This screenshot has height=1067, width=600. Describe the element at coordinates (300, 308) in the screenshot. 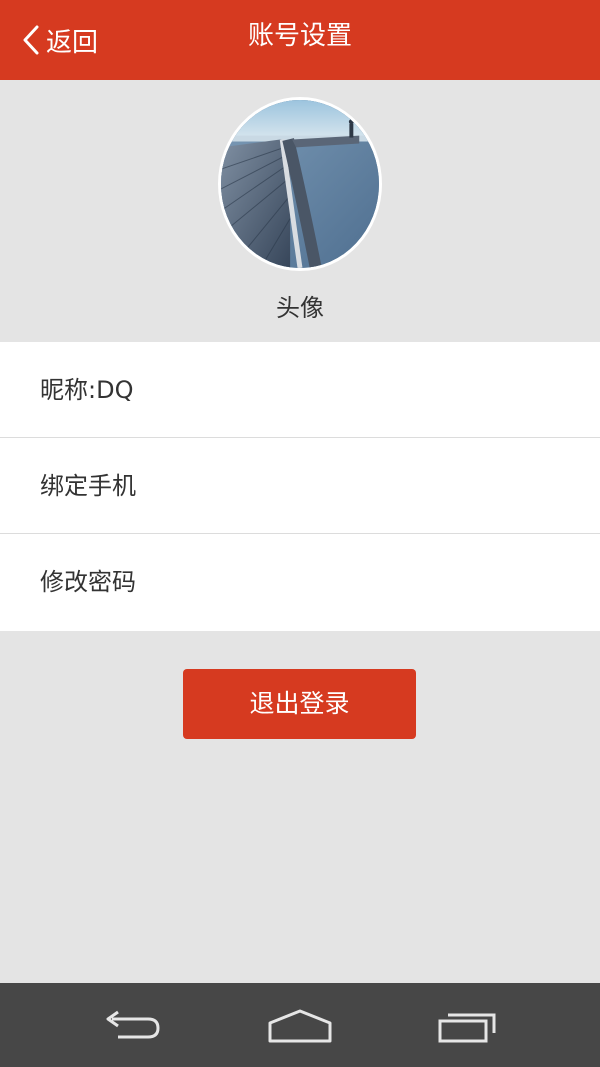

I see `avatar-label: 头像` at that location.